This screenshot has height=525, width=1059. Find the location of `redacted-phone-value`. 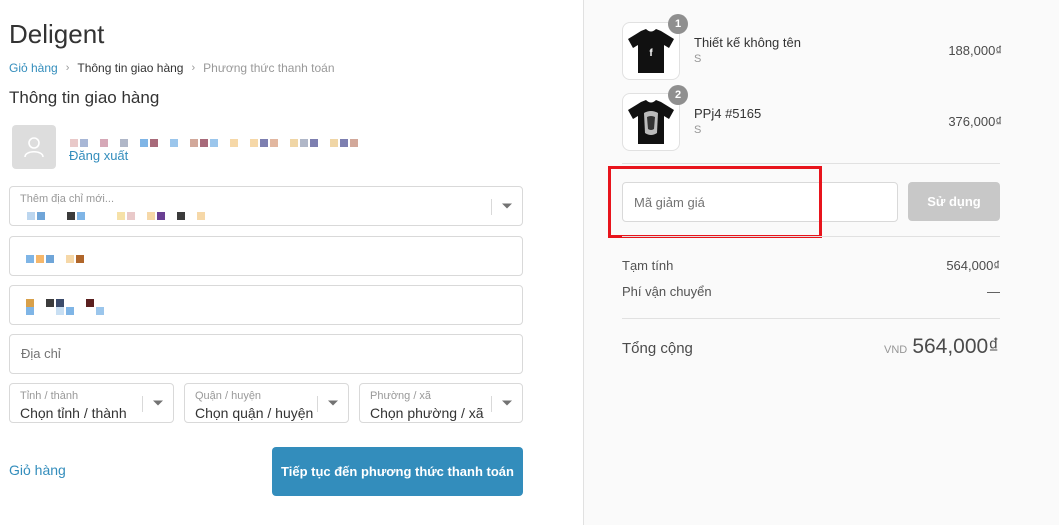

redacted-phone-value is located at coordinates (60, 303).